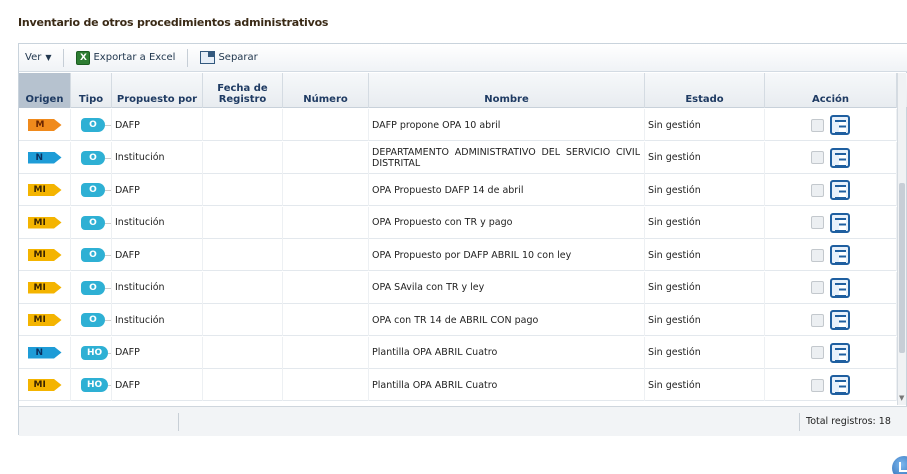 This screenshot has width=907, height=474. I want to click on cell-origen: M, so click(45, 125).